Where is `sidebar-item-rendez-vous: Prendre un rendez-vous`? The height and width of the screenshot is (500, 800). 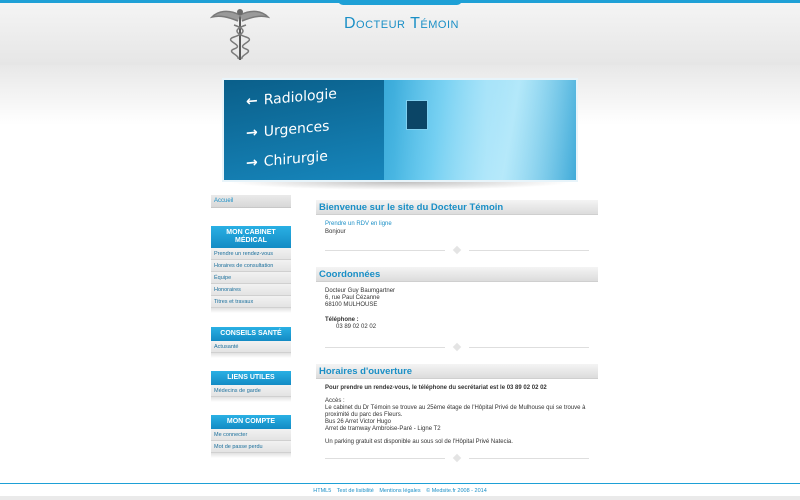
sidebar-item-rendez-vous: Prendre un rendez-vous is located at coordinates (251, 254).